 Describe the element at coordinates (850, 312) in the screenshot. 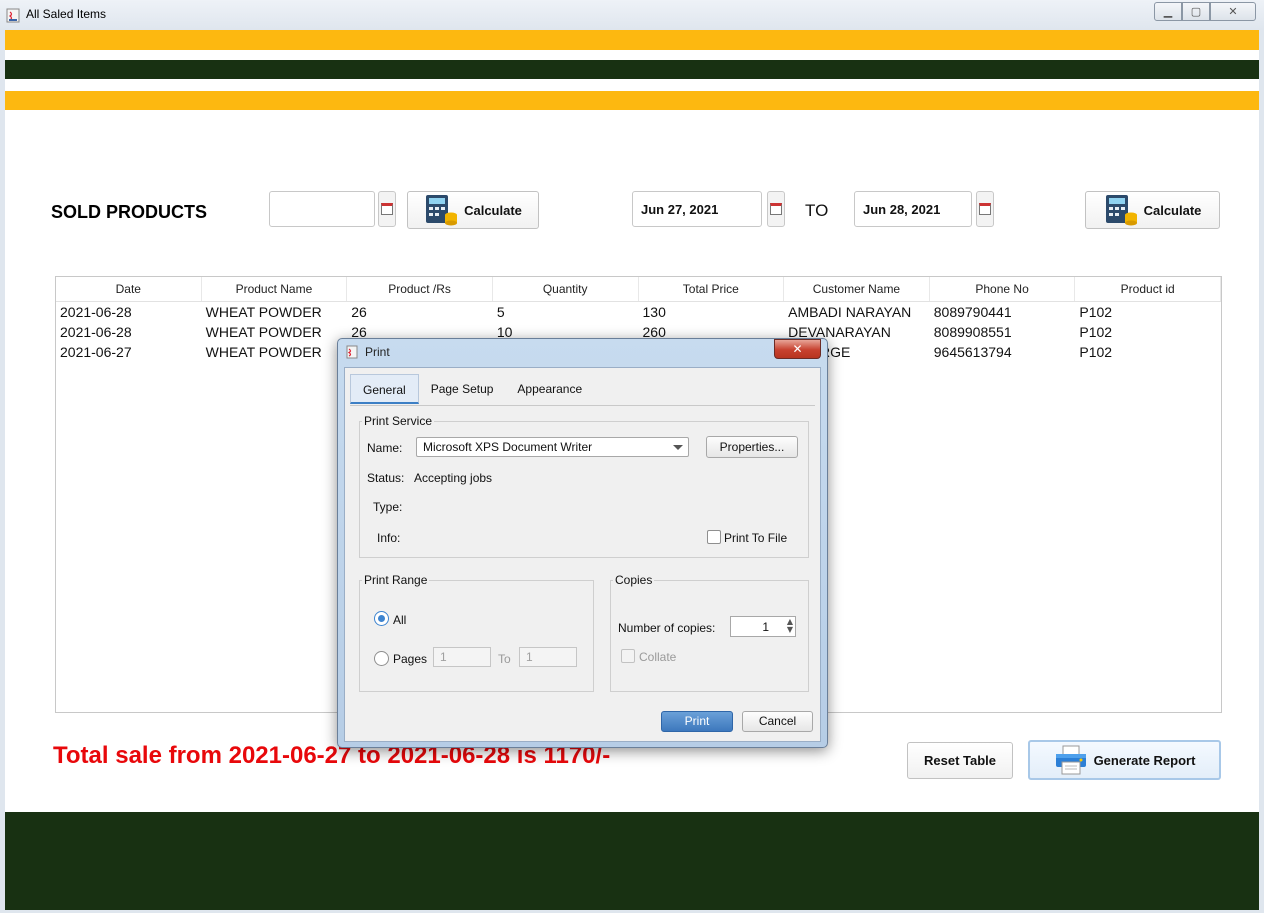

I see `table-cell: AMBADI NARAYAN` at that location.